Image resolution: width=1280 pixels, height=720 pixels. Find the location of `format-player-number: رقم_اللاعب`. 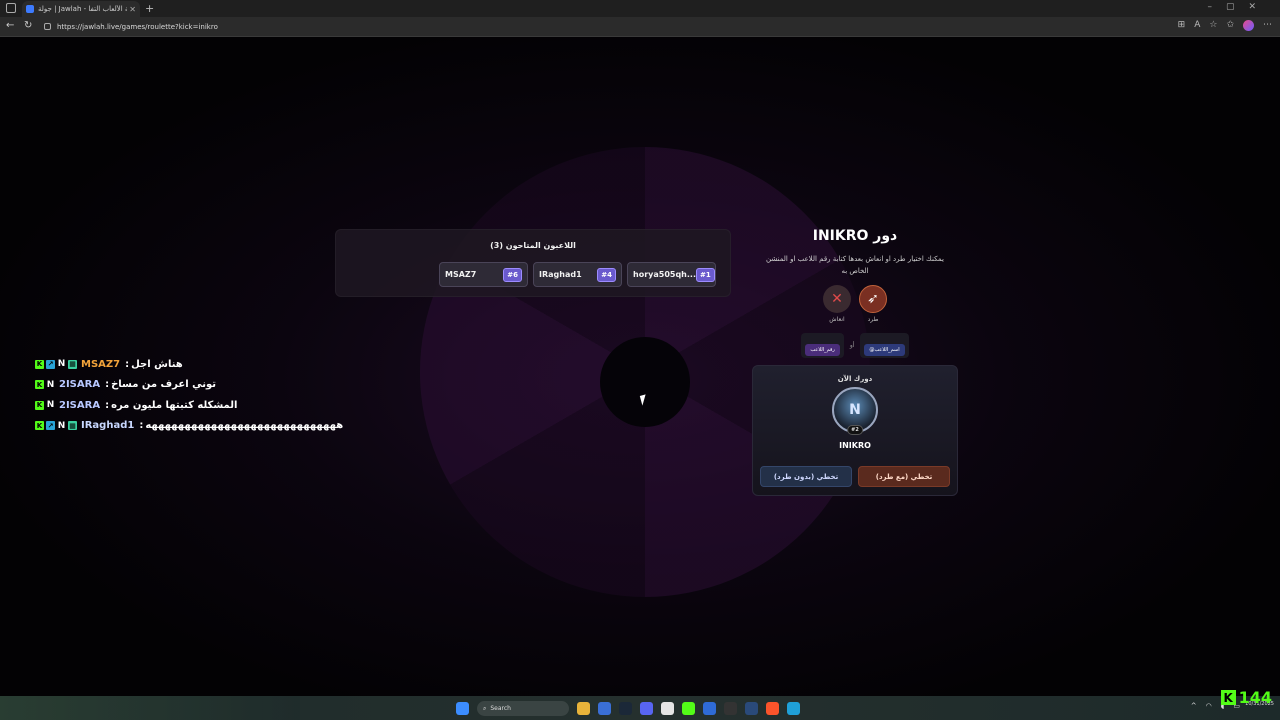

format-player-number: رقم_اللاعب is located at coordinates (822, 350).